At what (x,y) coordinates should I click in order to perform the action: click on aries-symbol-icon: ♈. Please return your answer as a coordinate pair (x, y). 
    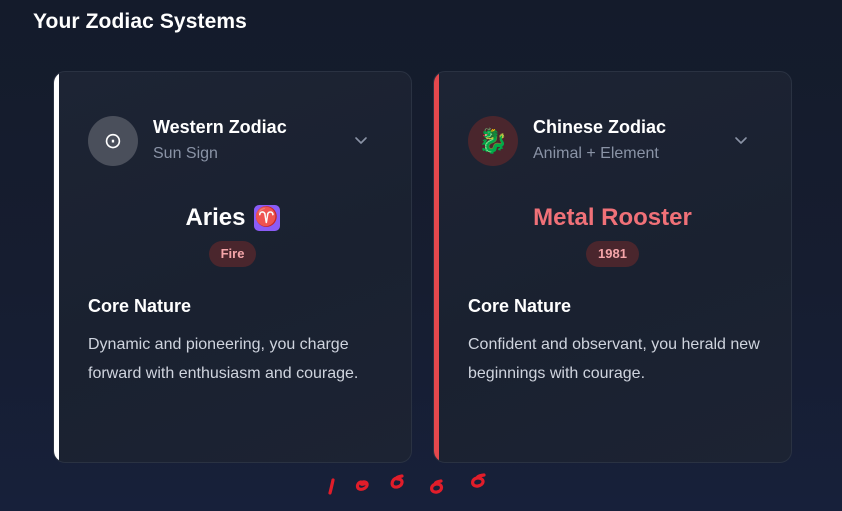
    Looking at the image, I should click on (266, 218).